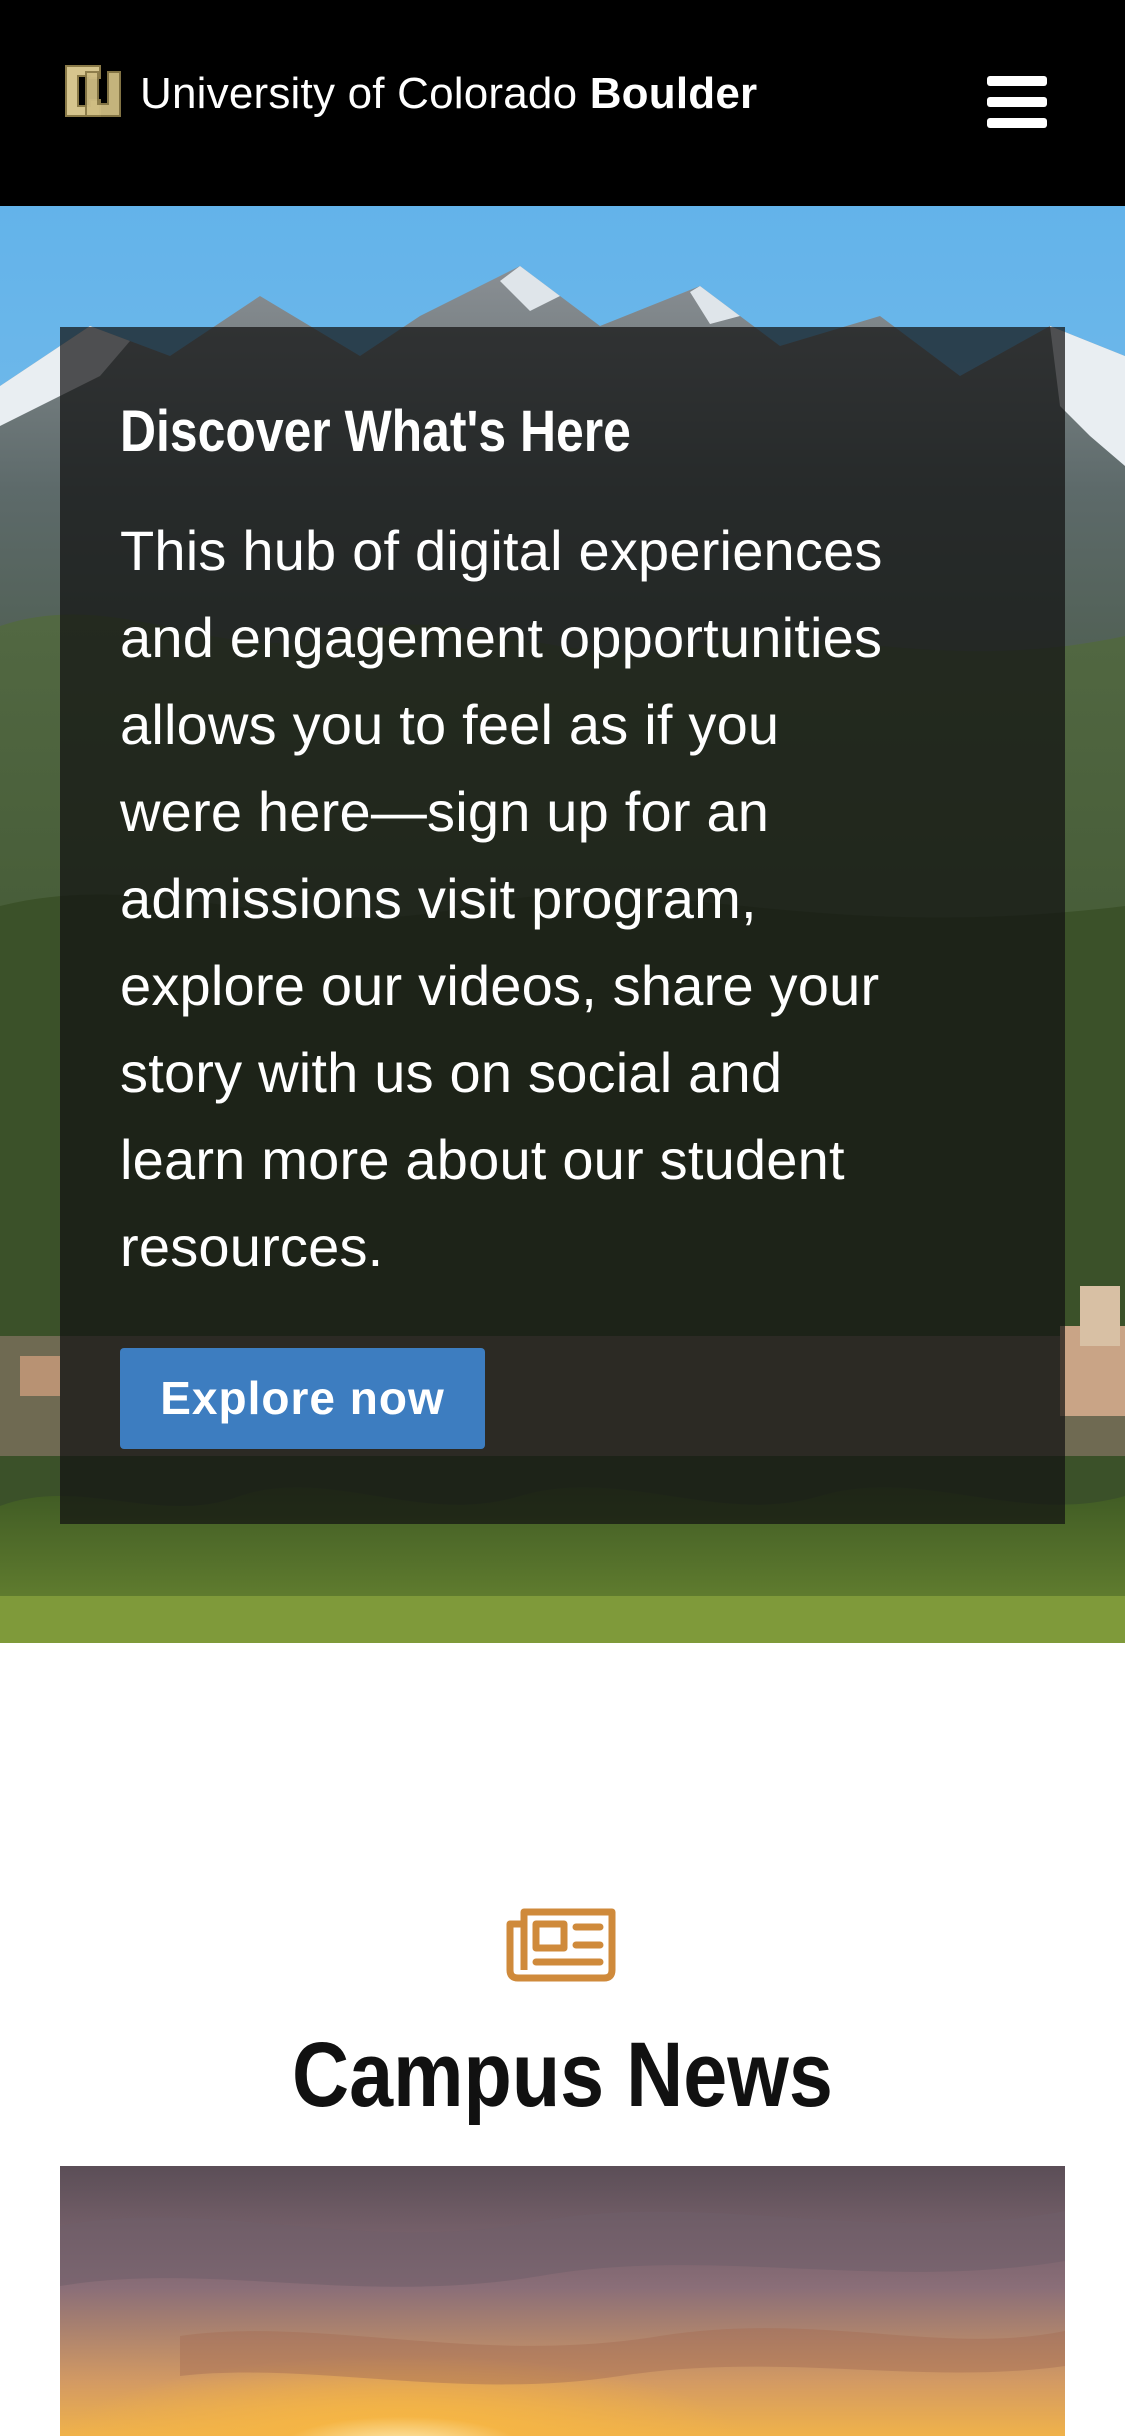  What do you see at coordinates (500, 985) in the screenshot?
I see `hero-body-line: explore our videos, share your` at bounding box center [500, 985].